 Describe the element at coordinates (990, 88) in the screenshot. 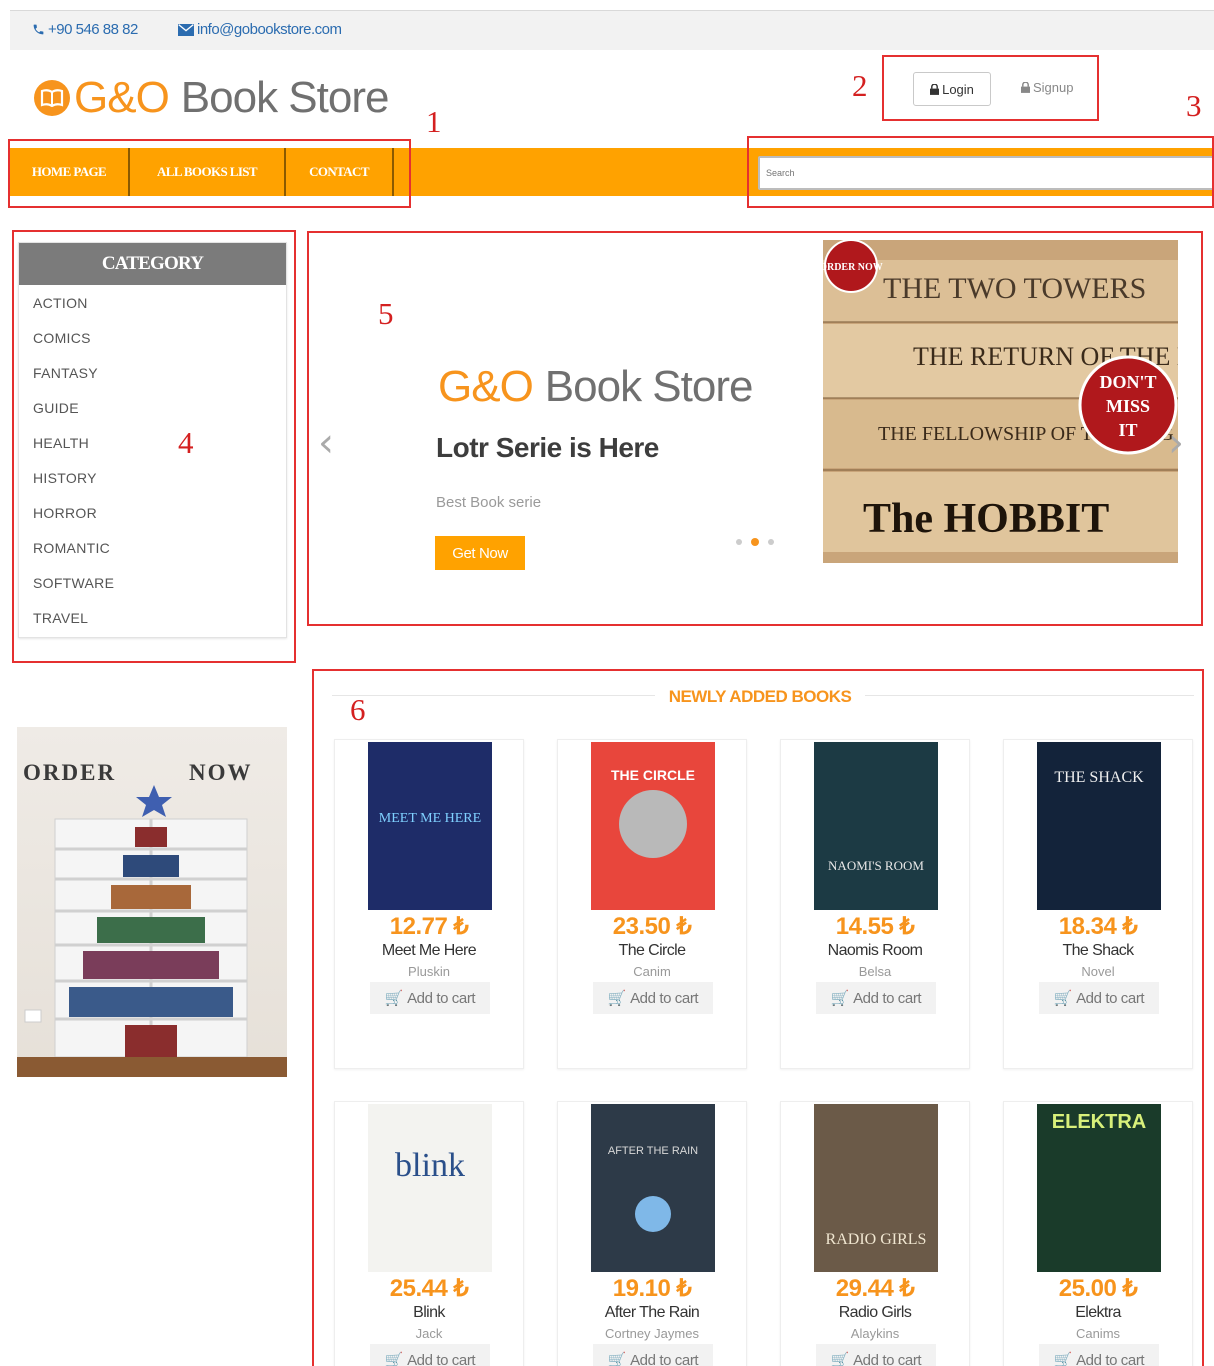

I see `annotation-box-auth` at that location.